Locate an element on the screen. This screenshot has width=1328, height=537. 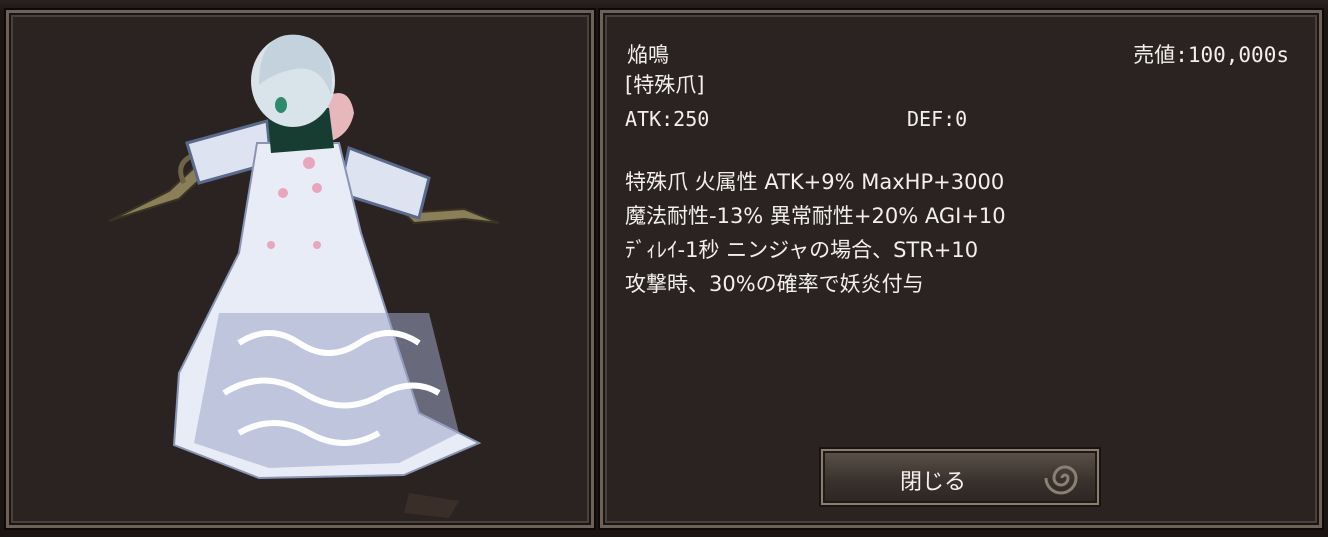
close-button: 閉じる is located at coordinates (960, 477).